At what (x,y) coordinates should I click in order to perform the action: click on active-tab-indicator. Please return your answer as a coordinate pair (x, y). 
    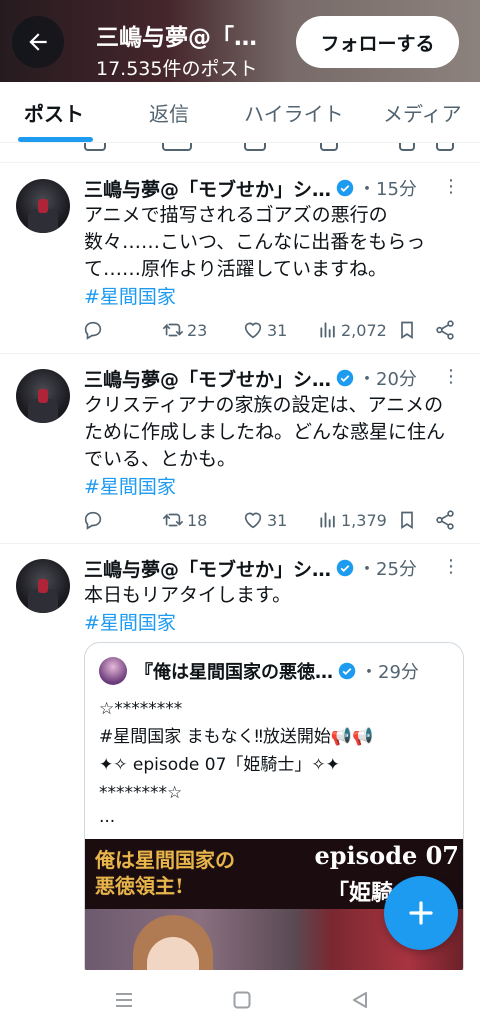
    Looking at the image, I should click on (55, 139).